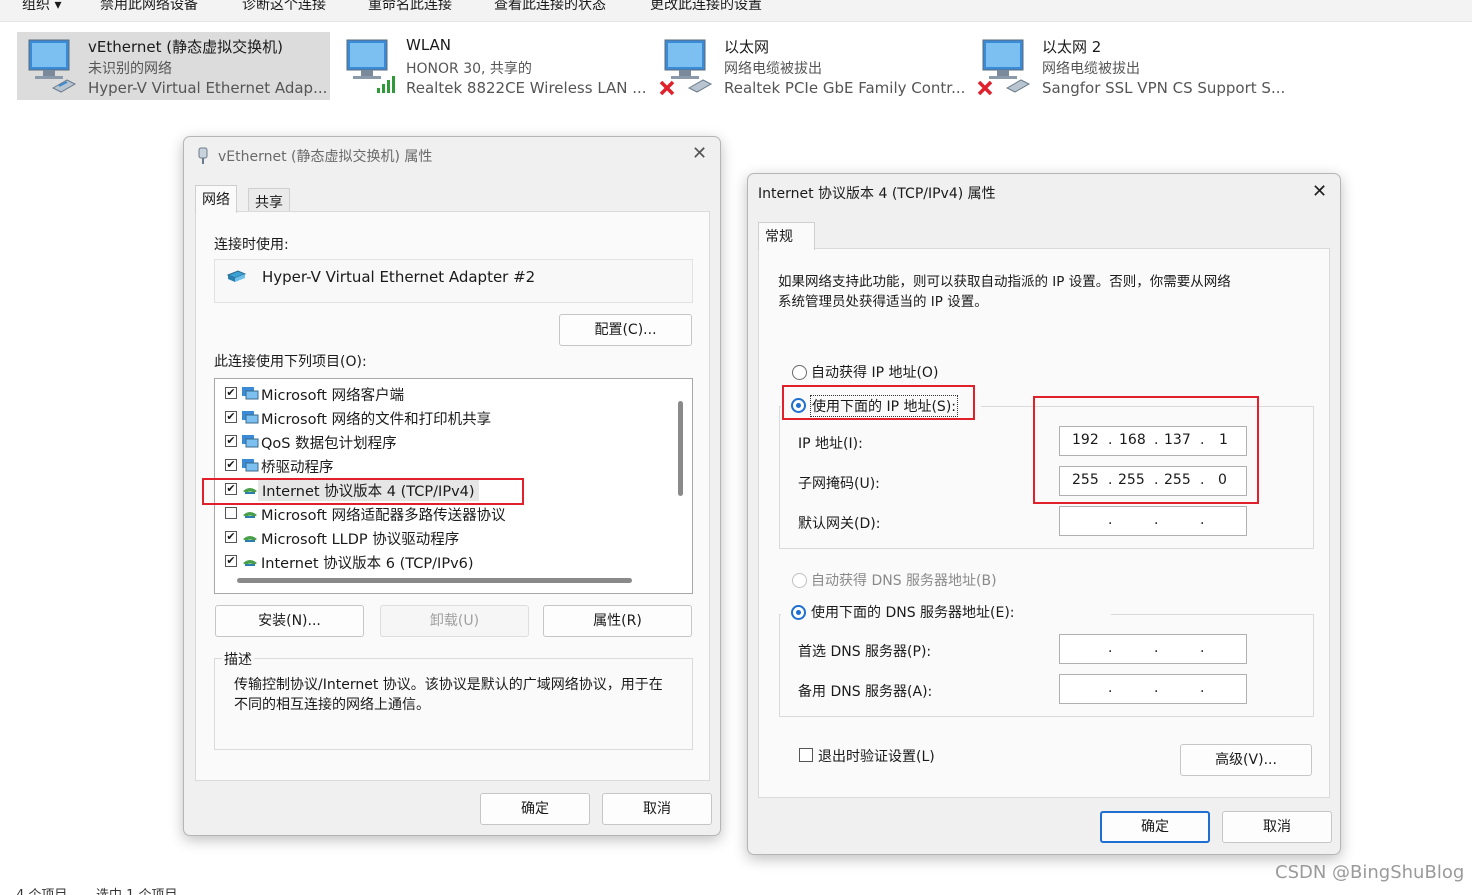  What do you see at coordinates (839, 524) in the screenshot?
I see `gateway-label: 默认网关(D):` at bounding box center [839, 524].